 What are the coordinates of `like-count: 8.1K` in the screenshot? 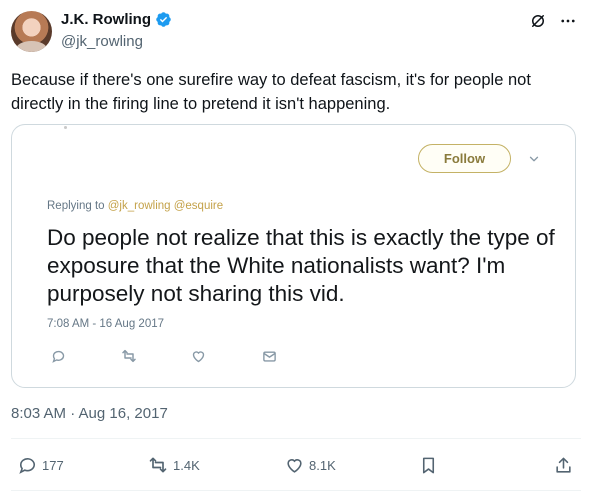 It's located at (322, 465).